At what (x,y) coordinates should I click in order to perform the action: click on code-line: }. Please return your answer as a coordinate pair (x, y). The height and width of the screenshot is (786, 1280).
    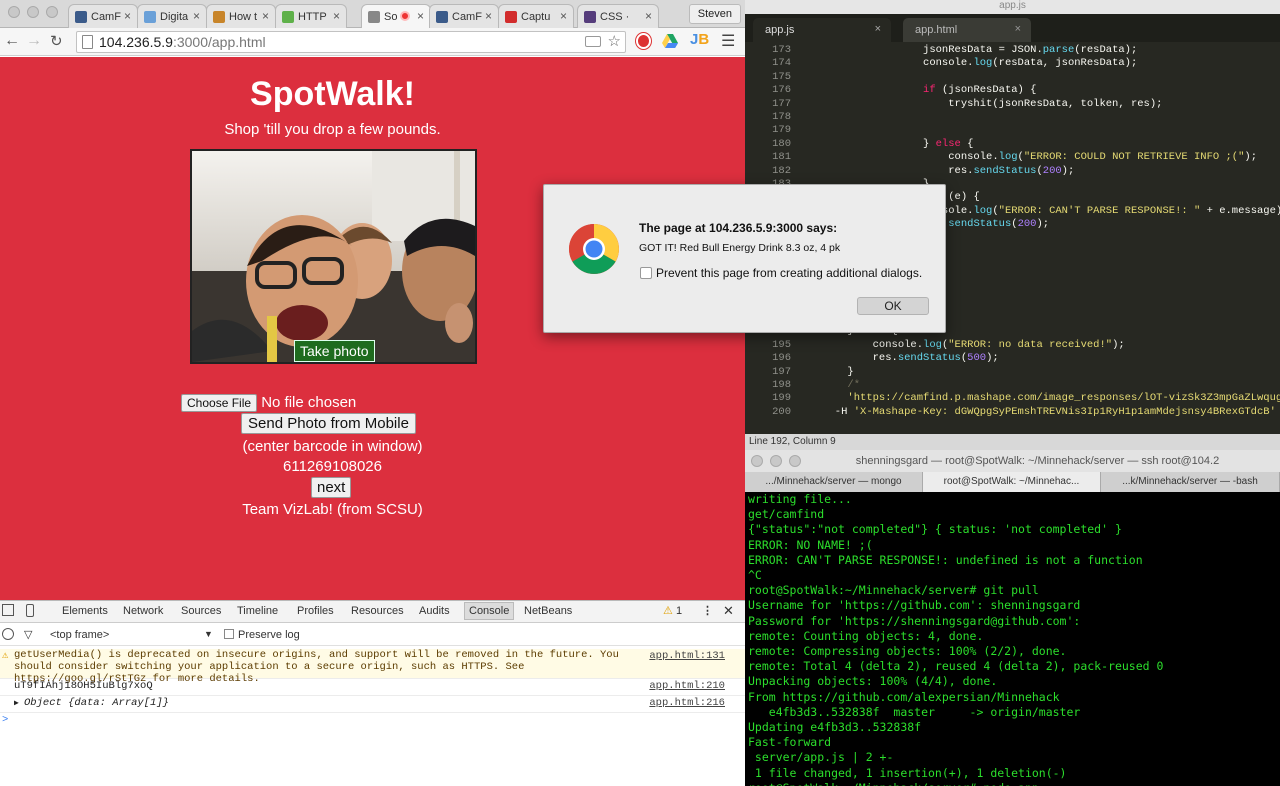
    Looking at the image, I should click on (825, 372).